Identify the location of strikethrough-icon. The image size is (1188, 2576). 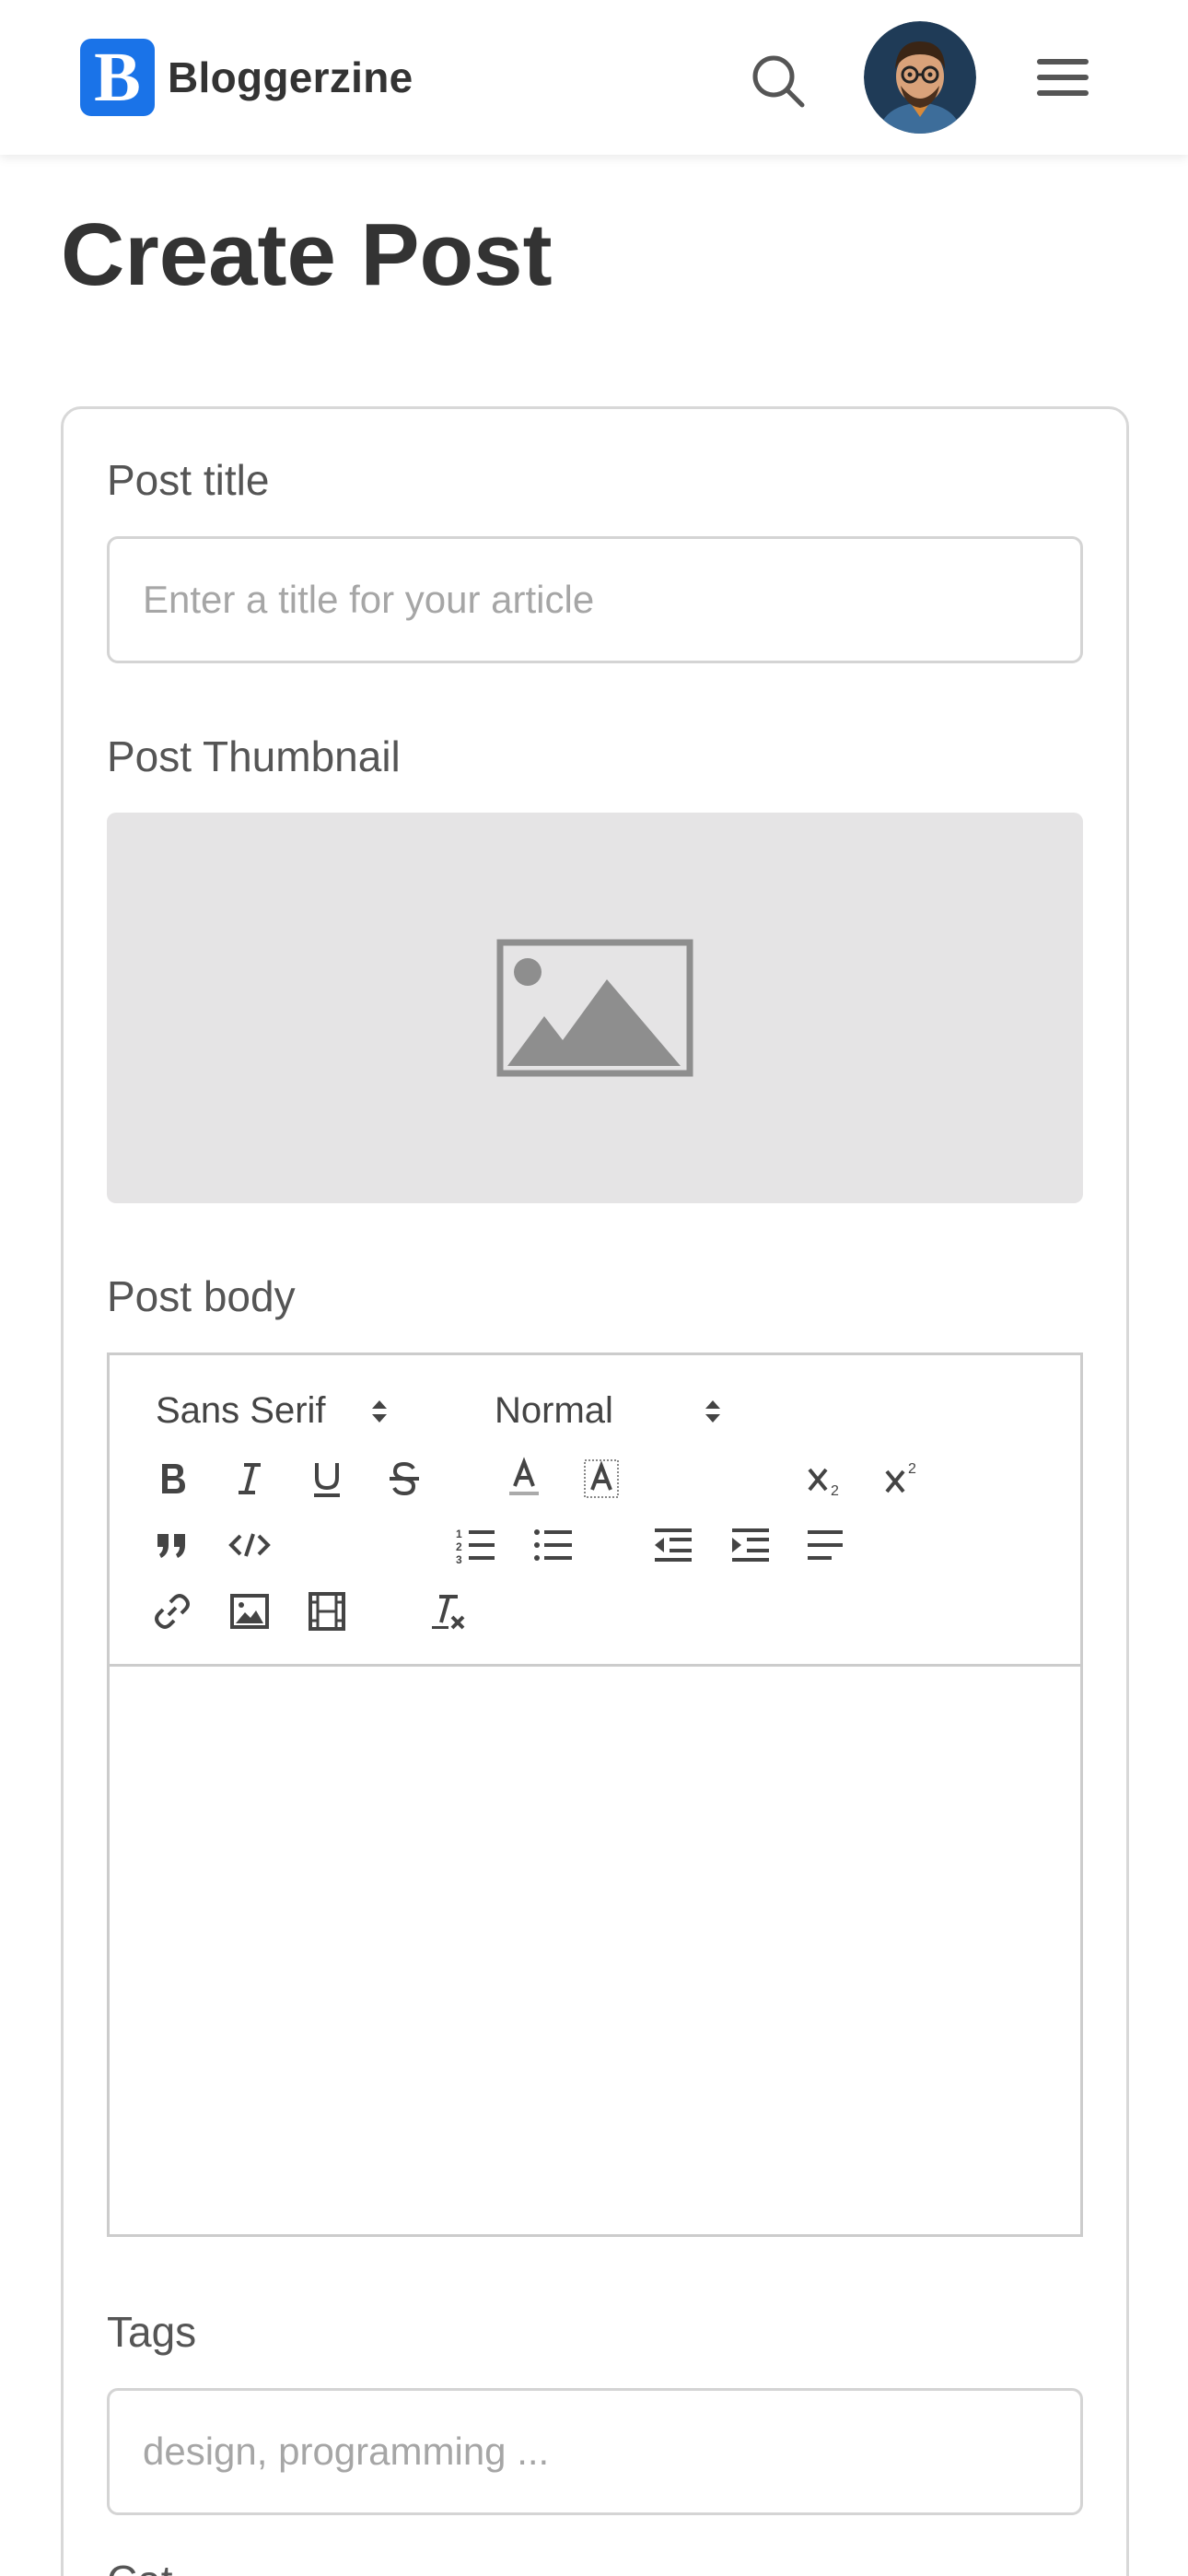
(404, 1478).